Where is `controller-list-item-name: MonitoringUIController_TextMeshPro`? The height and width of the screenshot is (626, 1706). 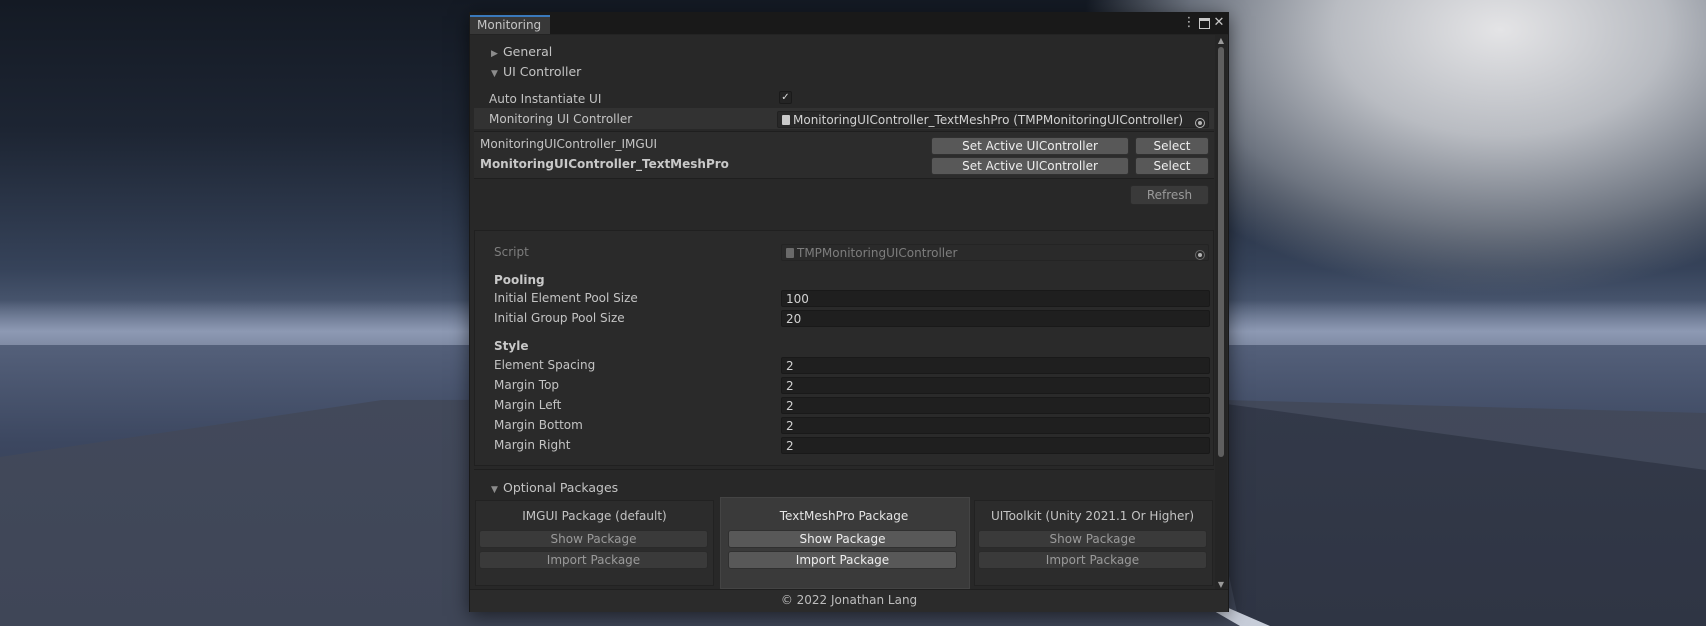 controller-list-item-name: MonitoringUIController_TextMeshPro is located at coordinates (604, 164).